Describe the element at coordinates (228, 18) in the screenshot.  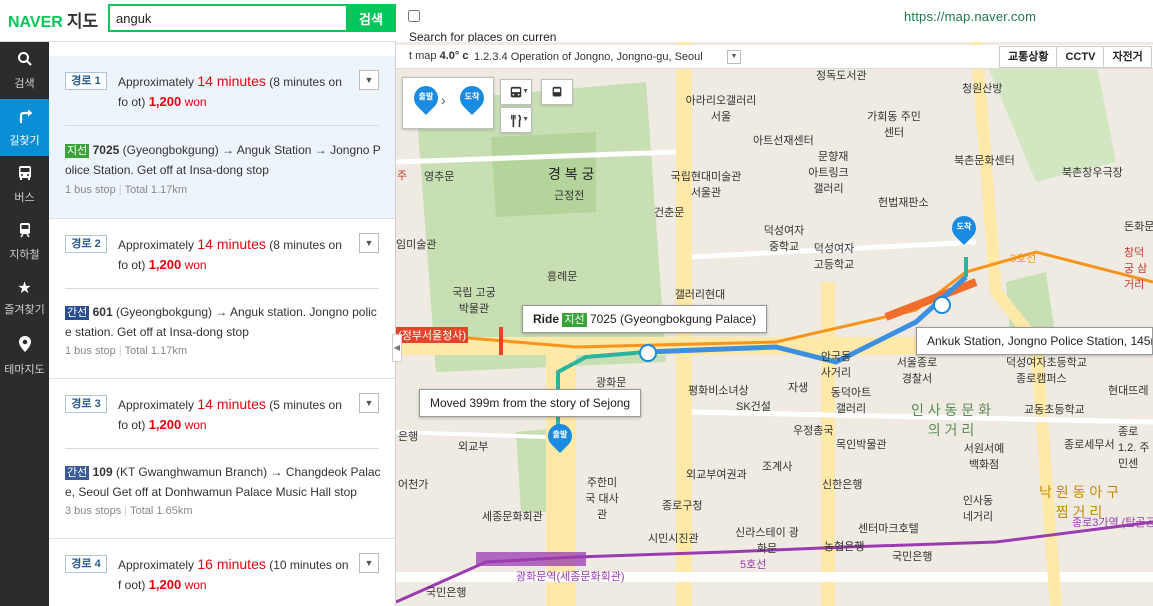
I see `search-input` at that location.